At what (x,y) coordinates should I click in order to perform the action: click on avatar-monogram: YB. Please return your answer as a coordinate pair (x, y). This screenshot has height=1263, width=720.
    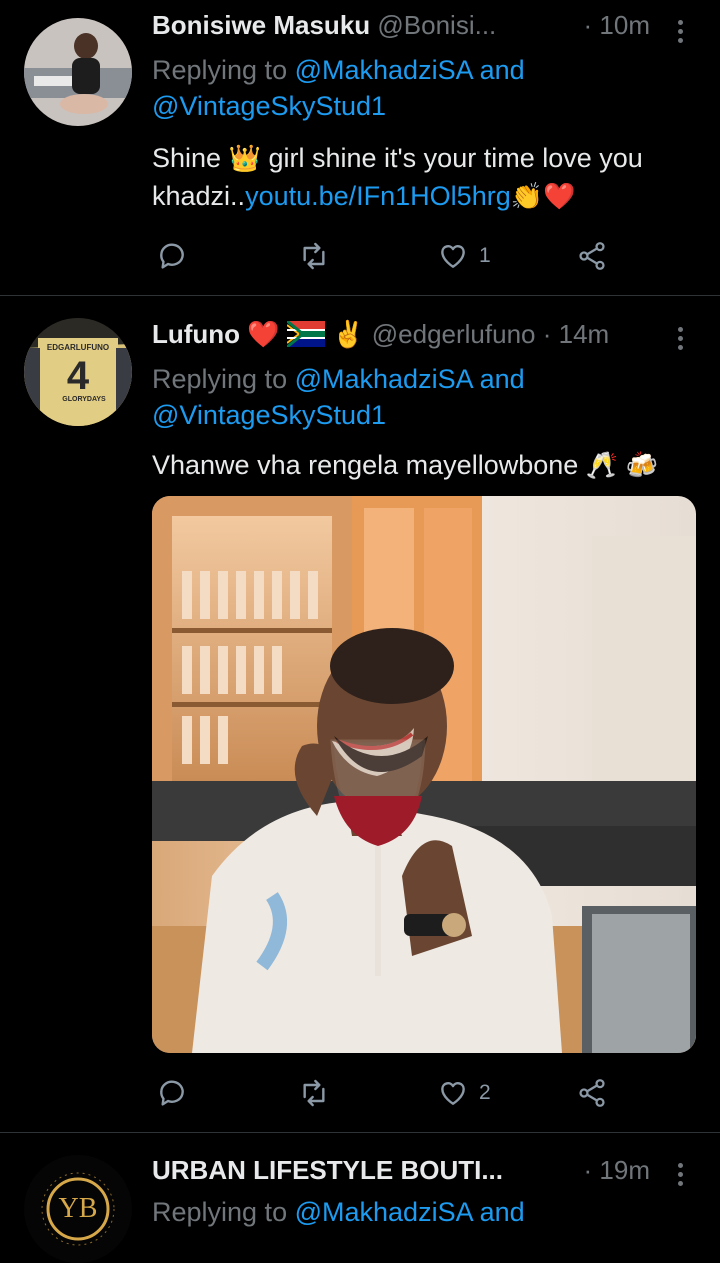
    Looking at the image, I should click on (78, 1208).